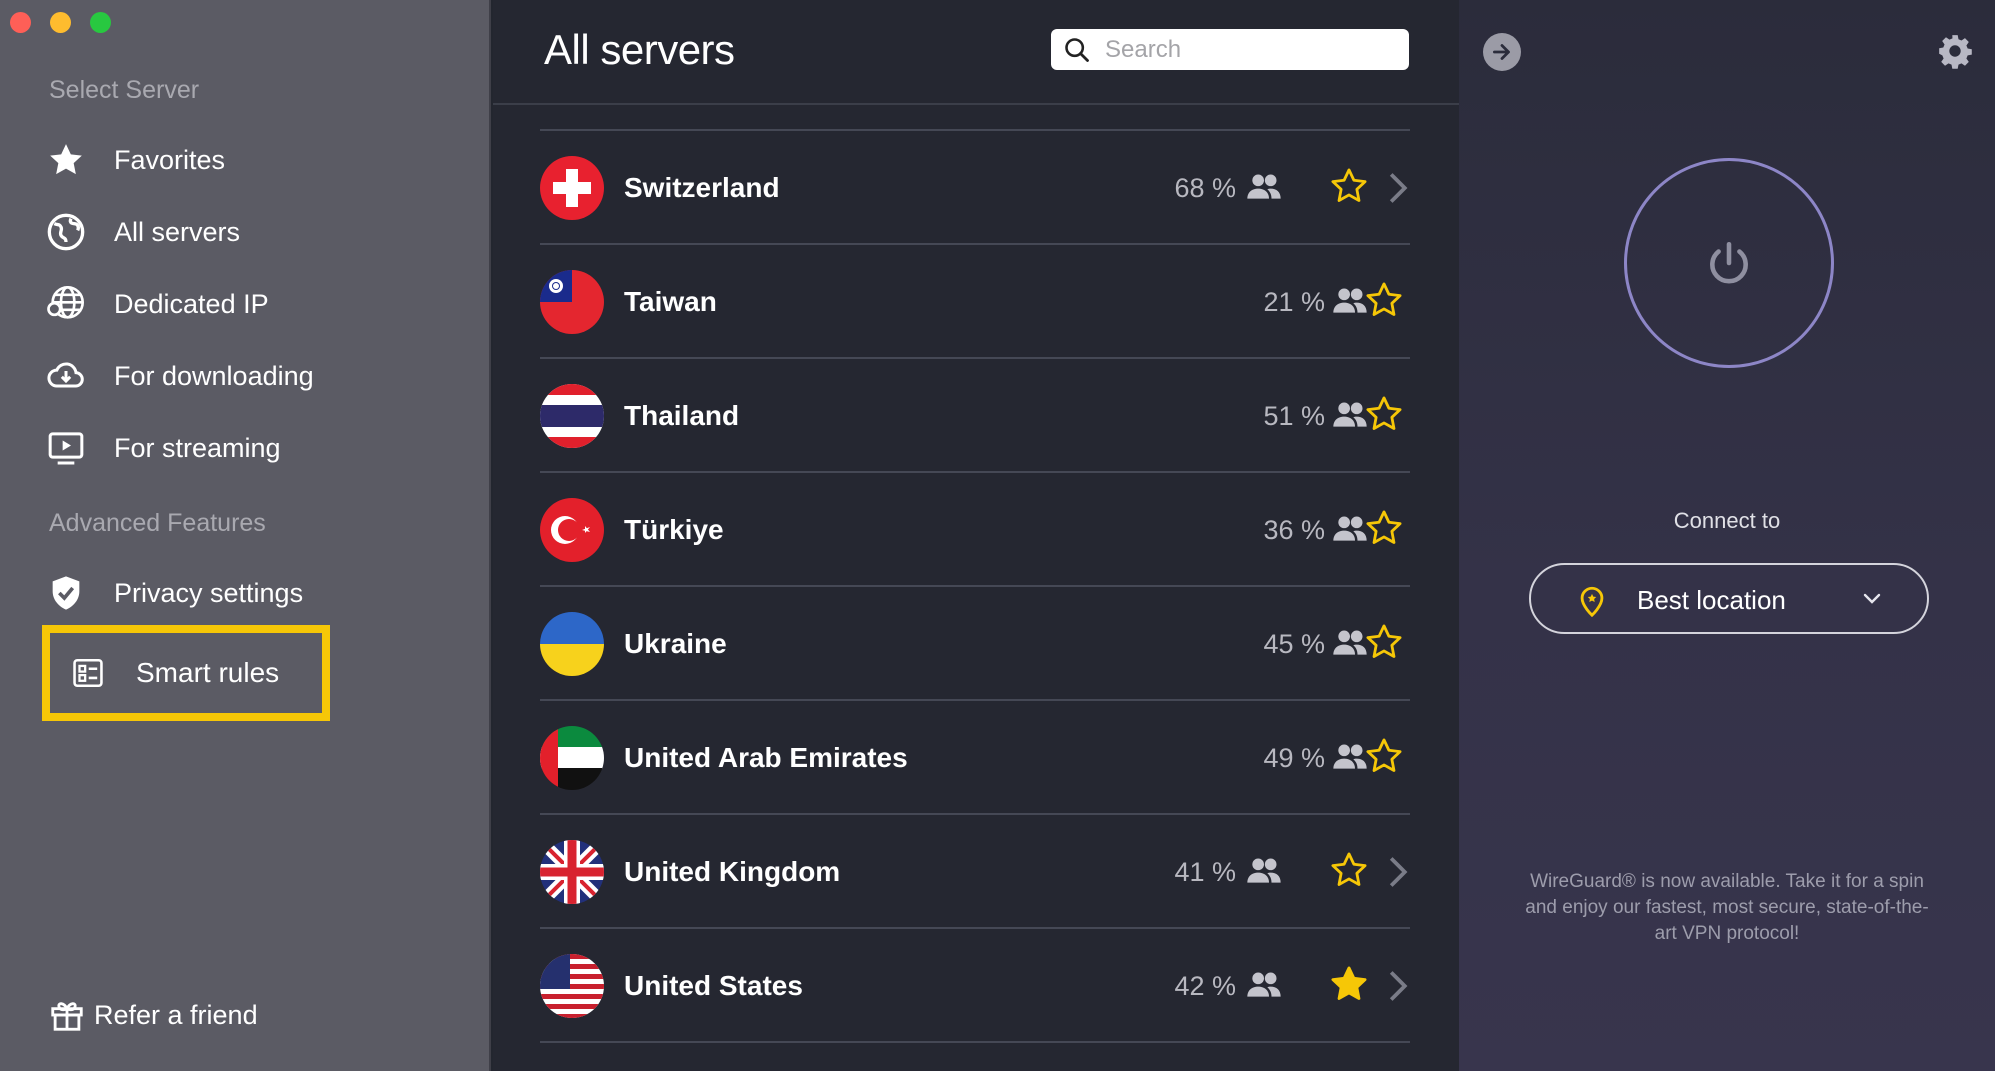 This screenshot has width=1995, height=1071. Describe the element at coordinates (1250, 49) in the screenshot. I see `search-input` at that location.